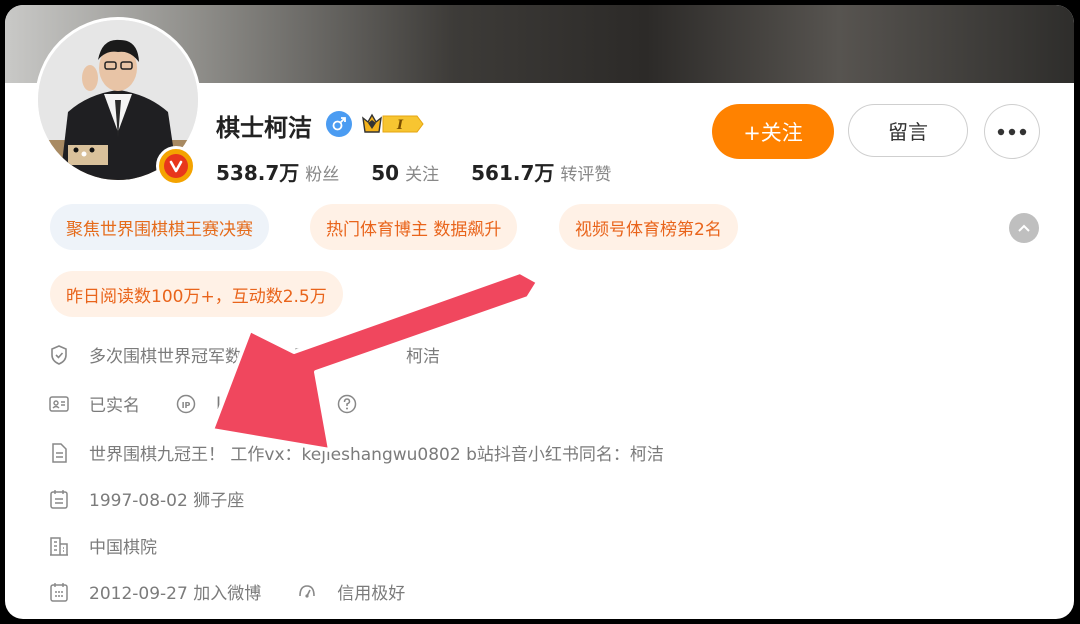 This screenshot has height=624, width=1080. I want to click on verified-v-badge-icon, so click(176, 166).